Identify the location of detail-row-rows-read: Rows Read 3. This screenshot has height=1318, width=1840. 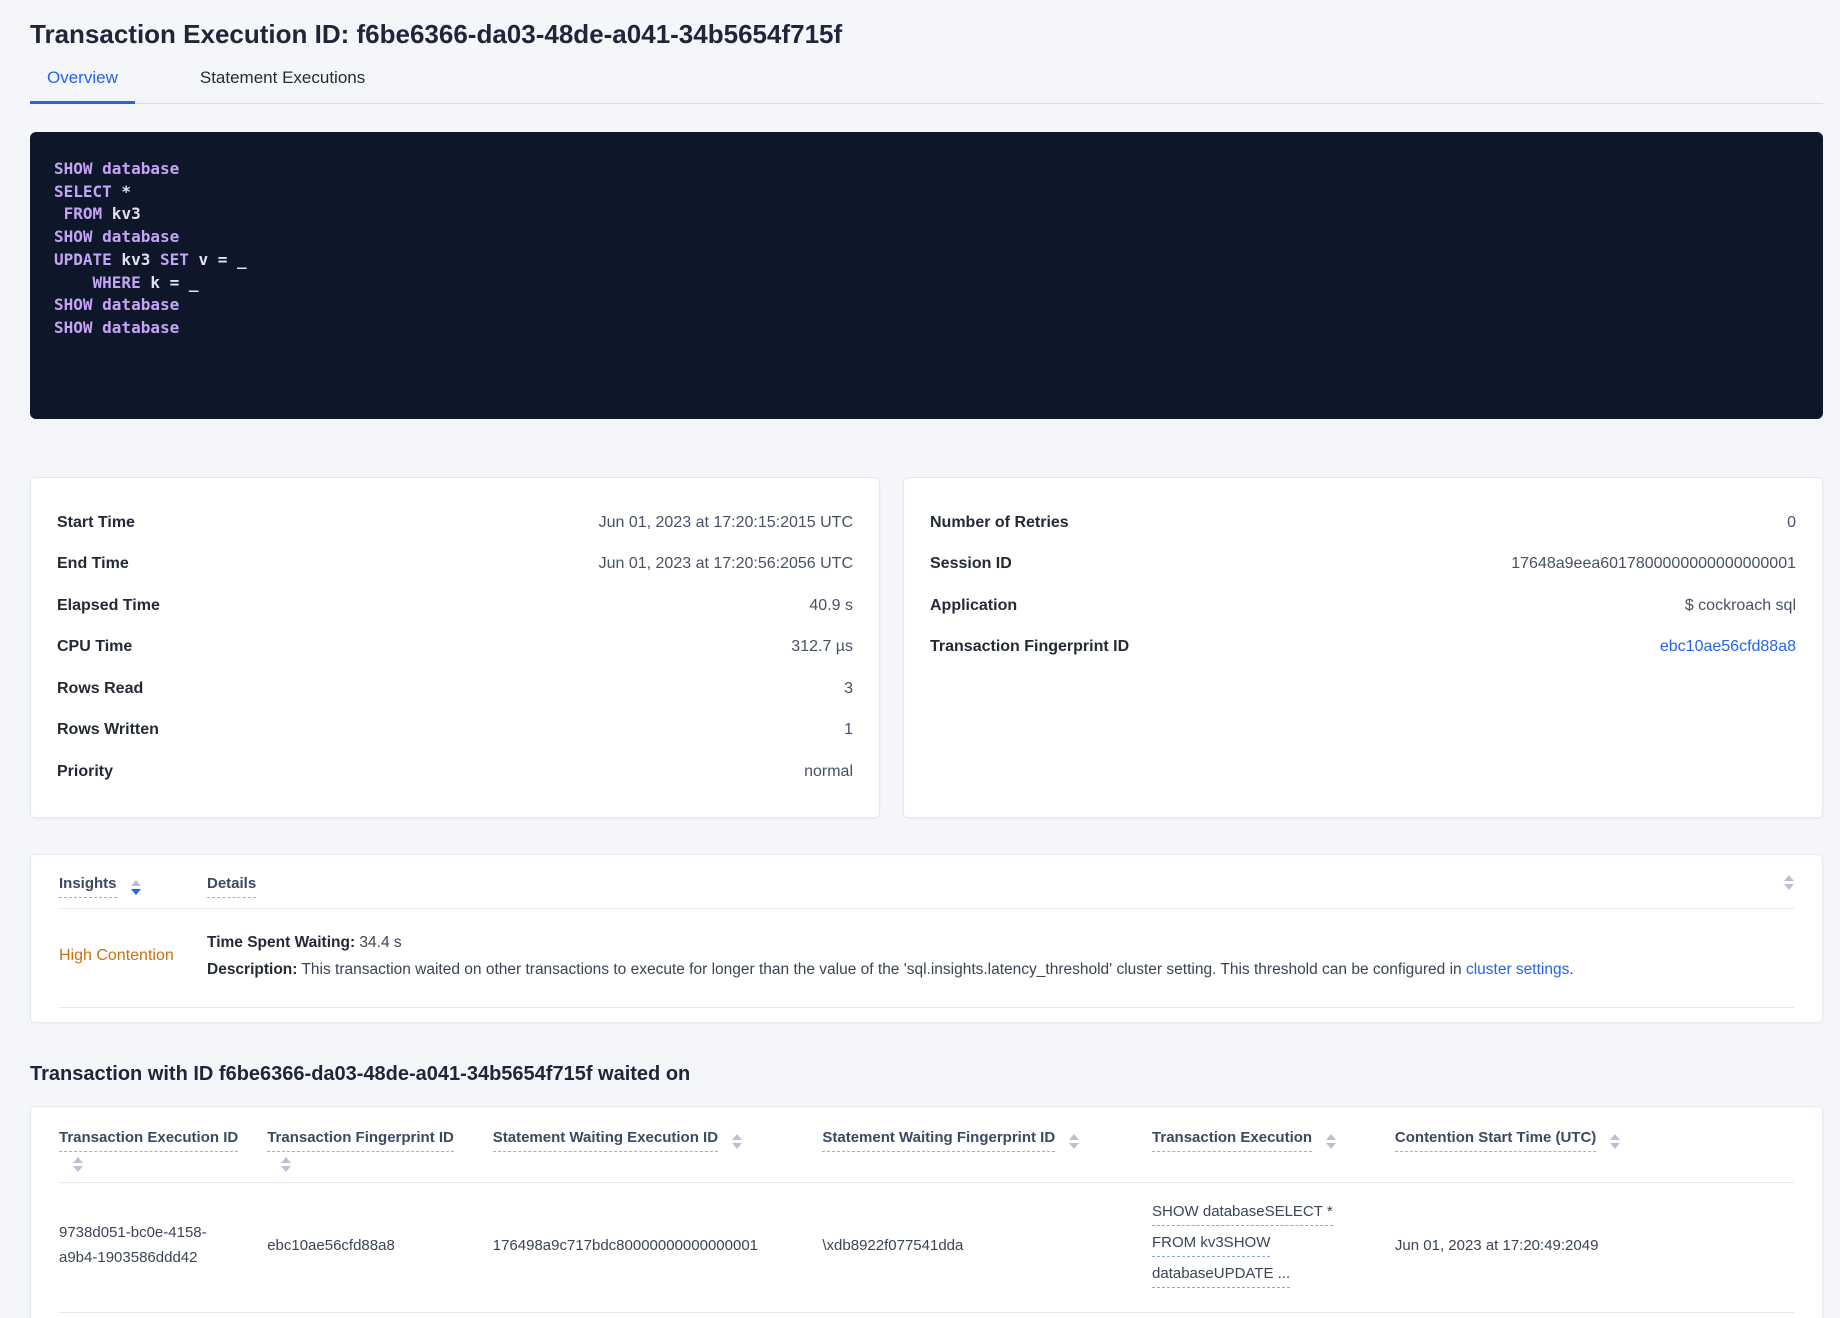
(455, 688).